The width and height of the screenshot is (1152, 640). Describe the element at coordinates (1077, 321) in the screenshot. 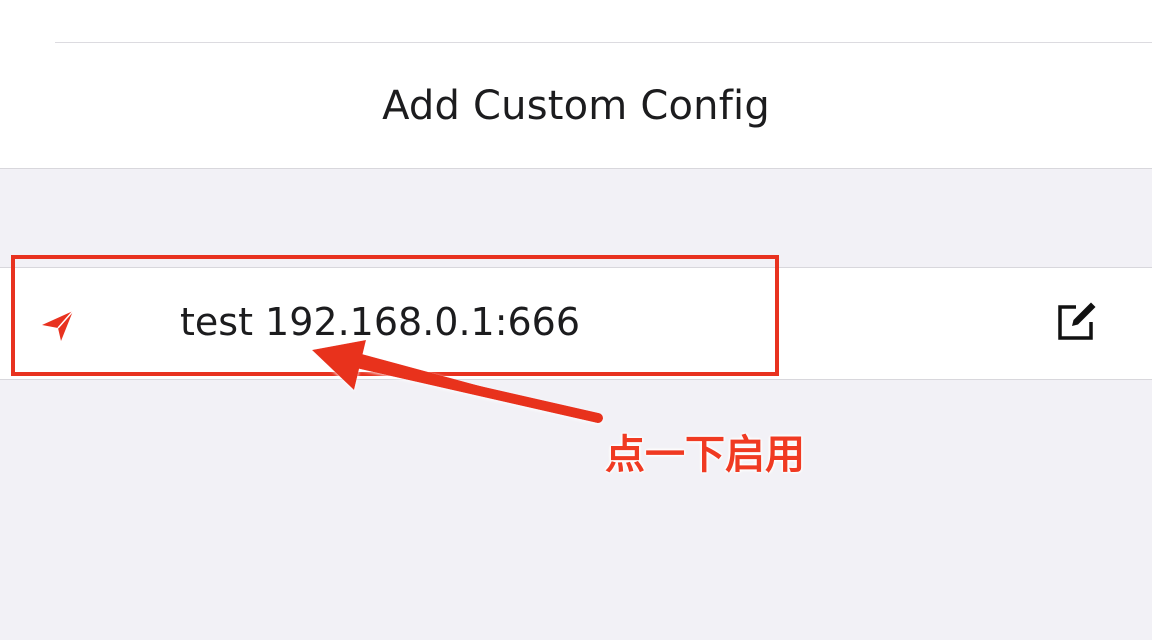

I see `edit-icon` at that location.